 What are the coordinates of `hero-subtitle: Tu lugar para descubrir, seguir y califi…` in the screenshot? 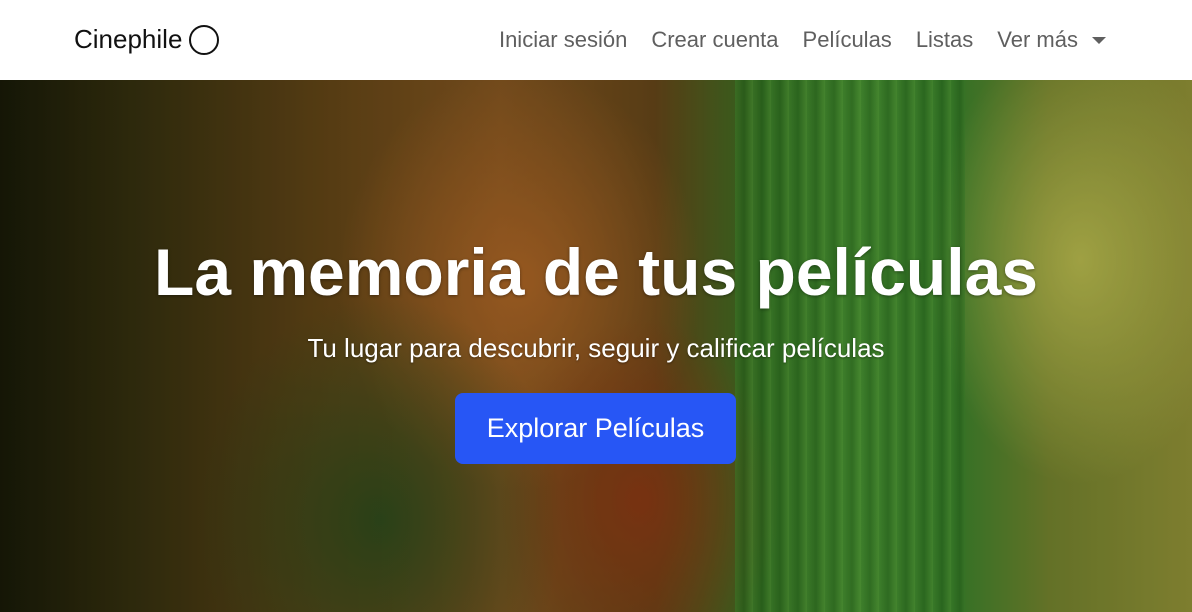 It's located at (596, 348).